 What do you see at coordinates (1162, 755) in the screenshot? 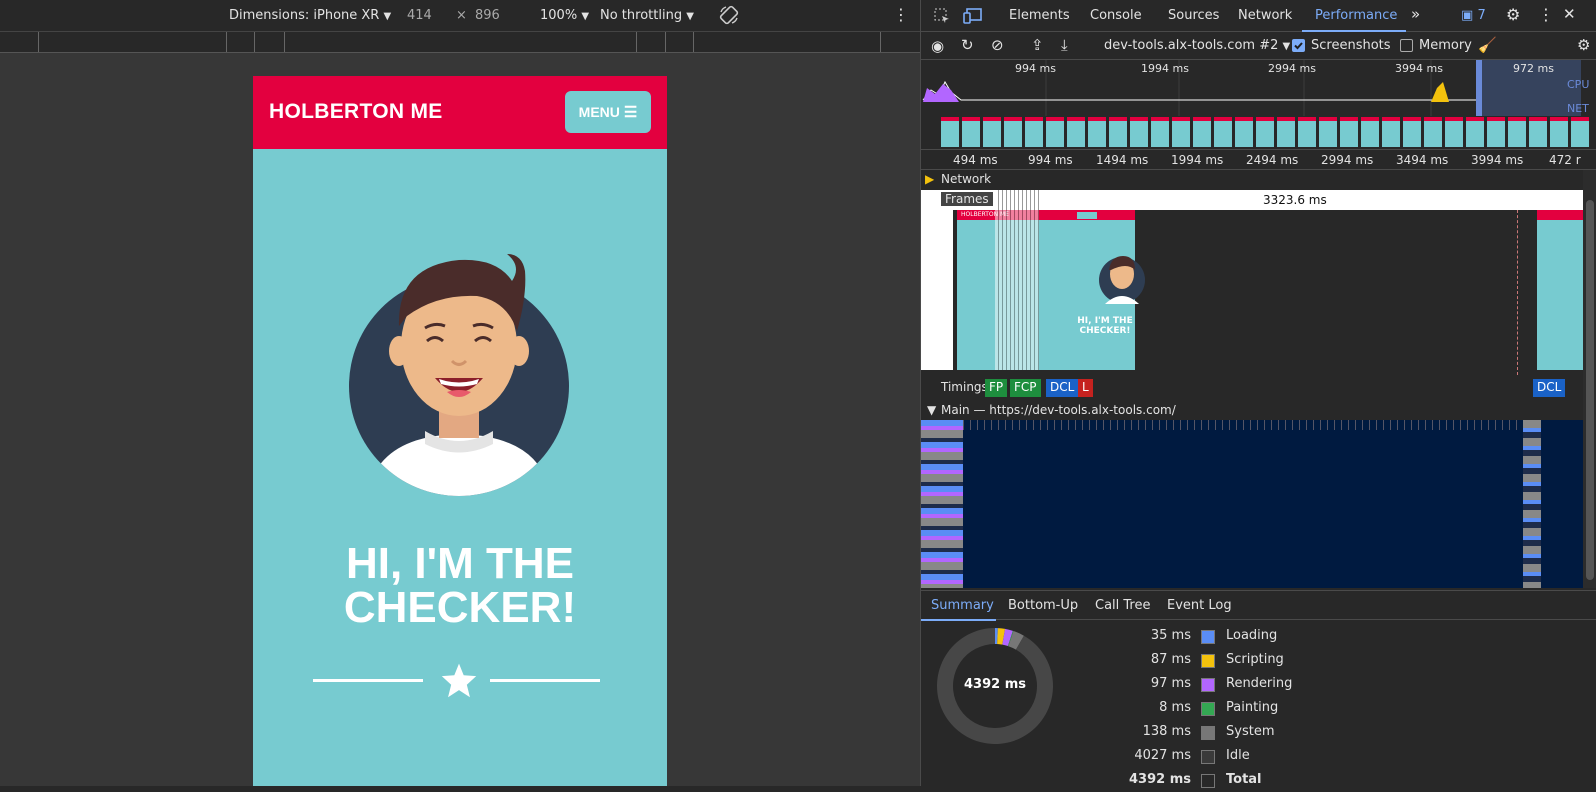
I see `summary-value: 4027 ms` at bounding box center [1162, 755].